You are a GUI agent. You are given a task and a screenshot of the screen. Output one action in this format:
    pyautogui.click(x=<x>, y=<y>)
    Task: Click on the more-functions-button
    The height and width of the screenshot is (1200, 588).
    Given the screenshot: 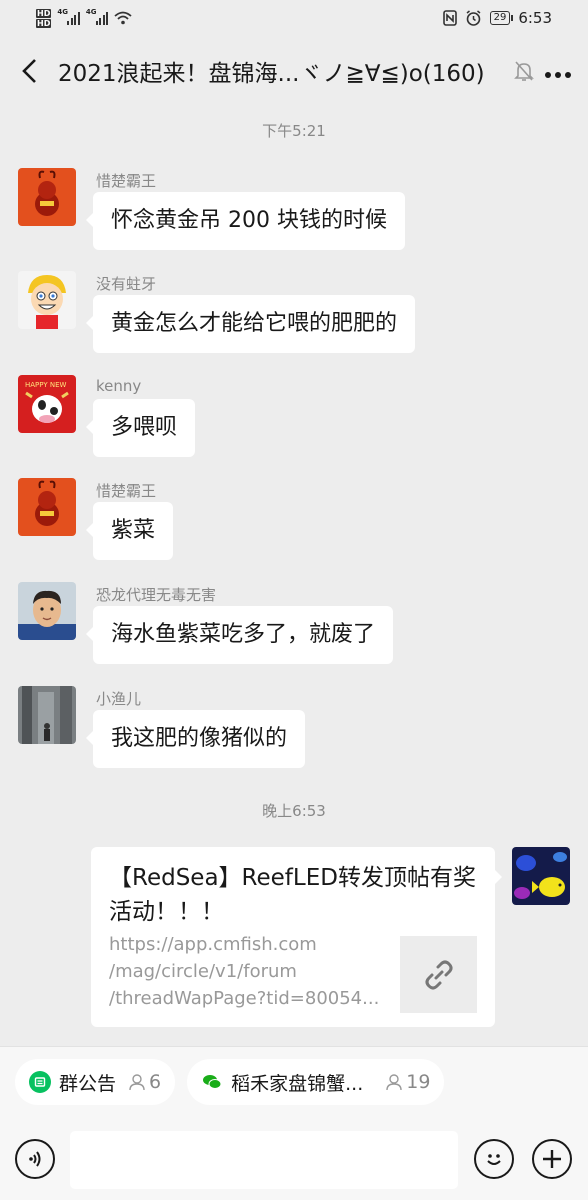 What is the action you would take?
    pyautogui.click(x=552, y=1159)
    